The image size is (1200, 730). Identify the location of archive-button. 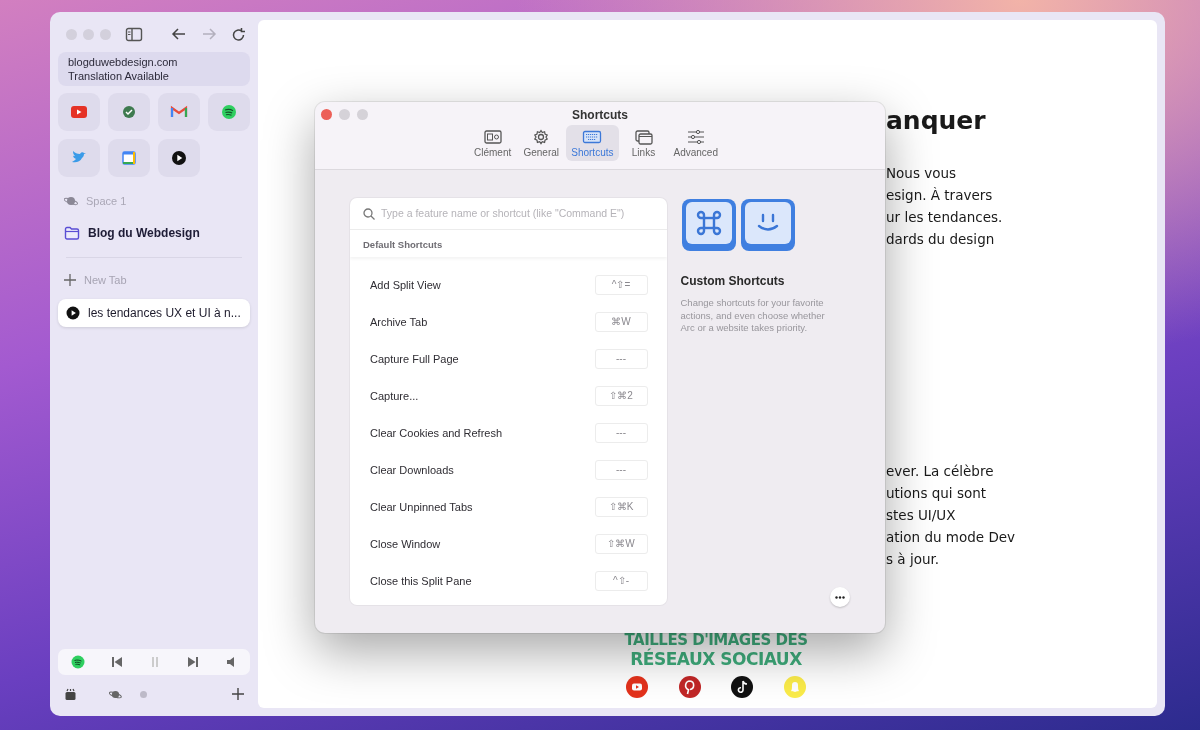
(70, 694).